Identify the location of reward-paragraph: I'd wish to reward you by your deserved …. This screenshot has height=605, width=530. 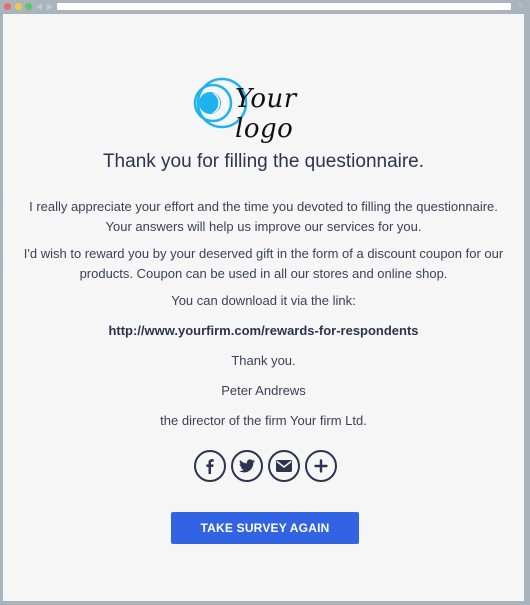
(263, 263).